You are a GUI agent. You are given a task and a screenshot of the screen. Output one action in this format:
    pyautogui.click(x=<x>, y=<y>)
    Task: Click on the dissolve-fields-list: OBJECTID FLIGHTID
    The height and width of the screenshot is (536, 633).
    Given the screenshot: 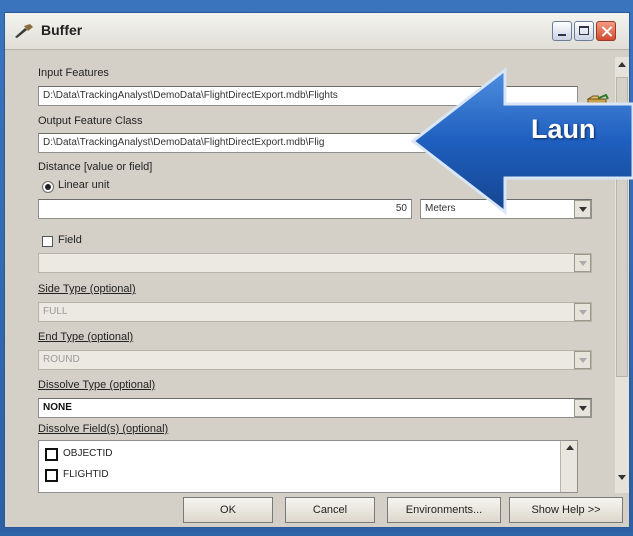 What is the action you would take?
    pyautogui.click(x=308, y=466)
    